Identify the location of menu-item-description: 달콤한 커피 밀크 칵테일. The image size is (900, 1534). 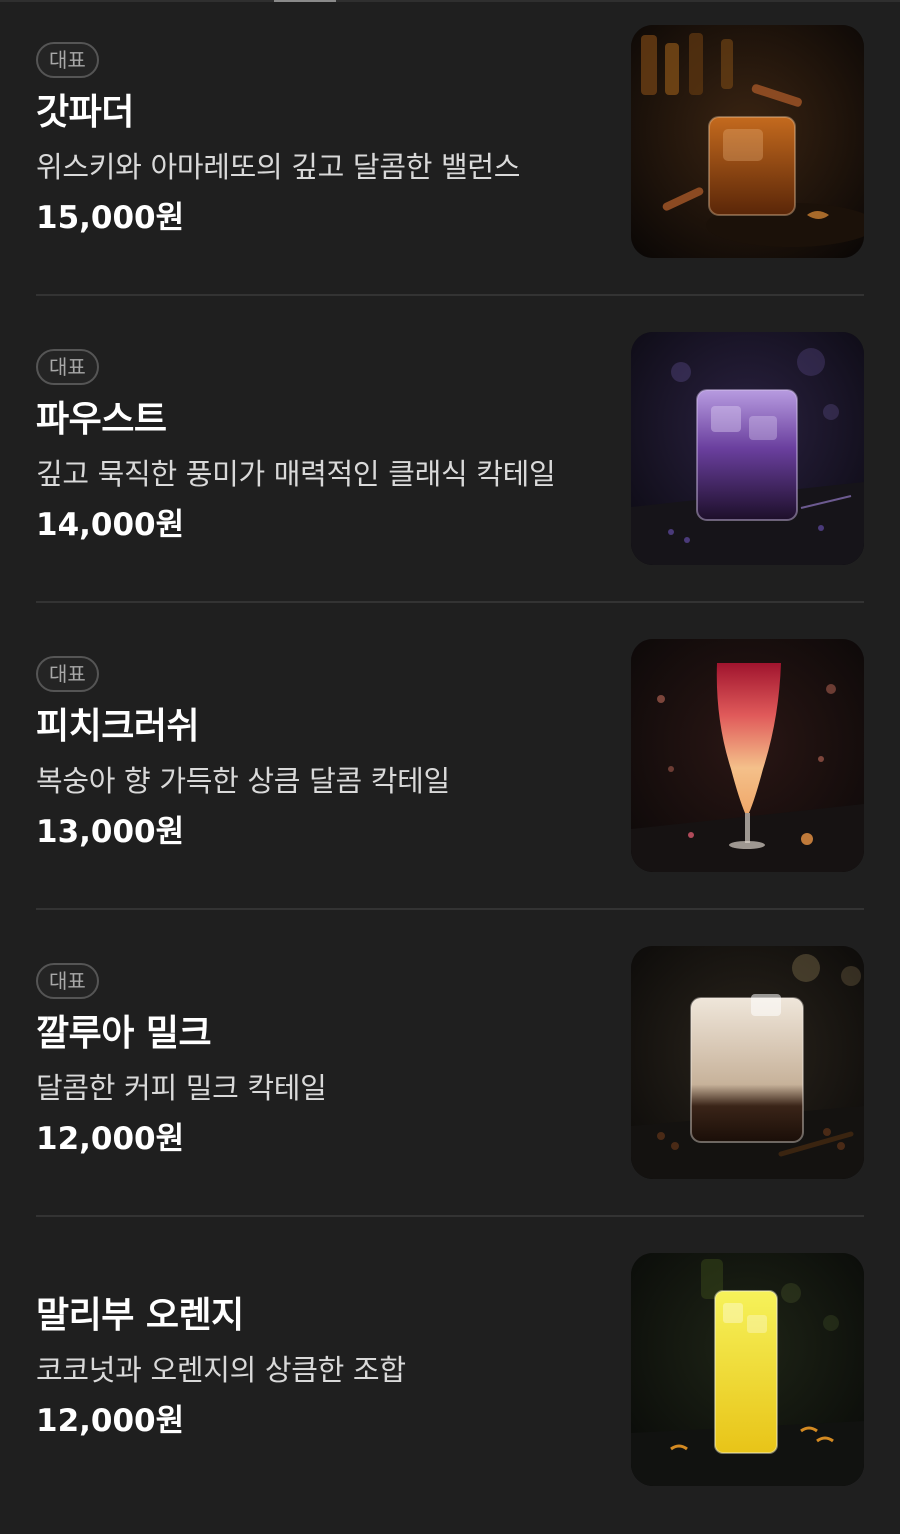
(181, 1088).